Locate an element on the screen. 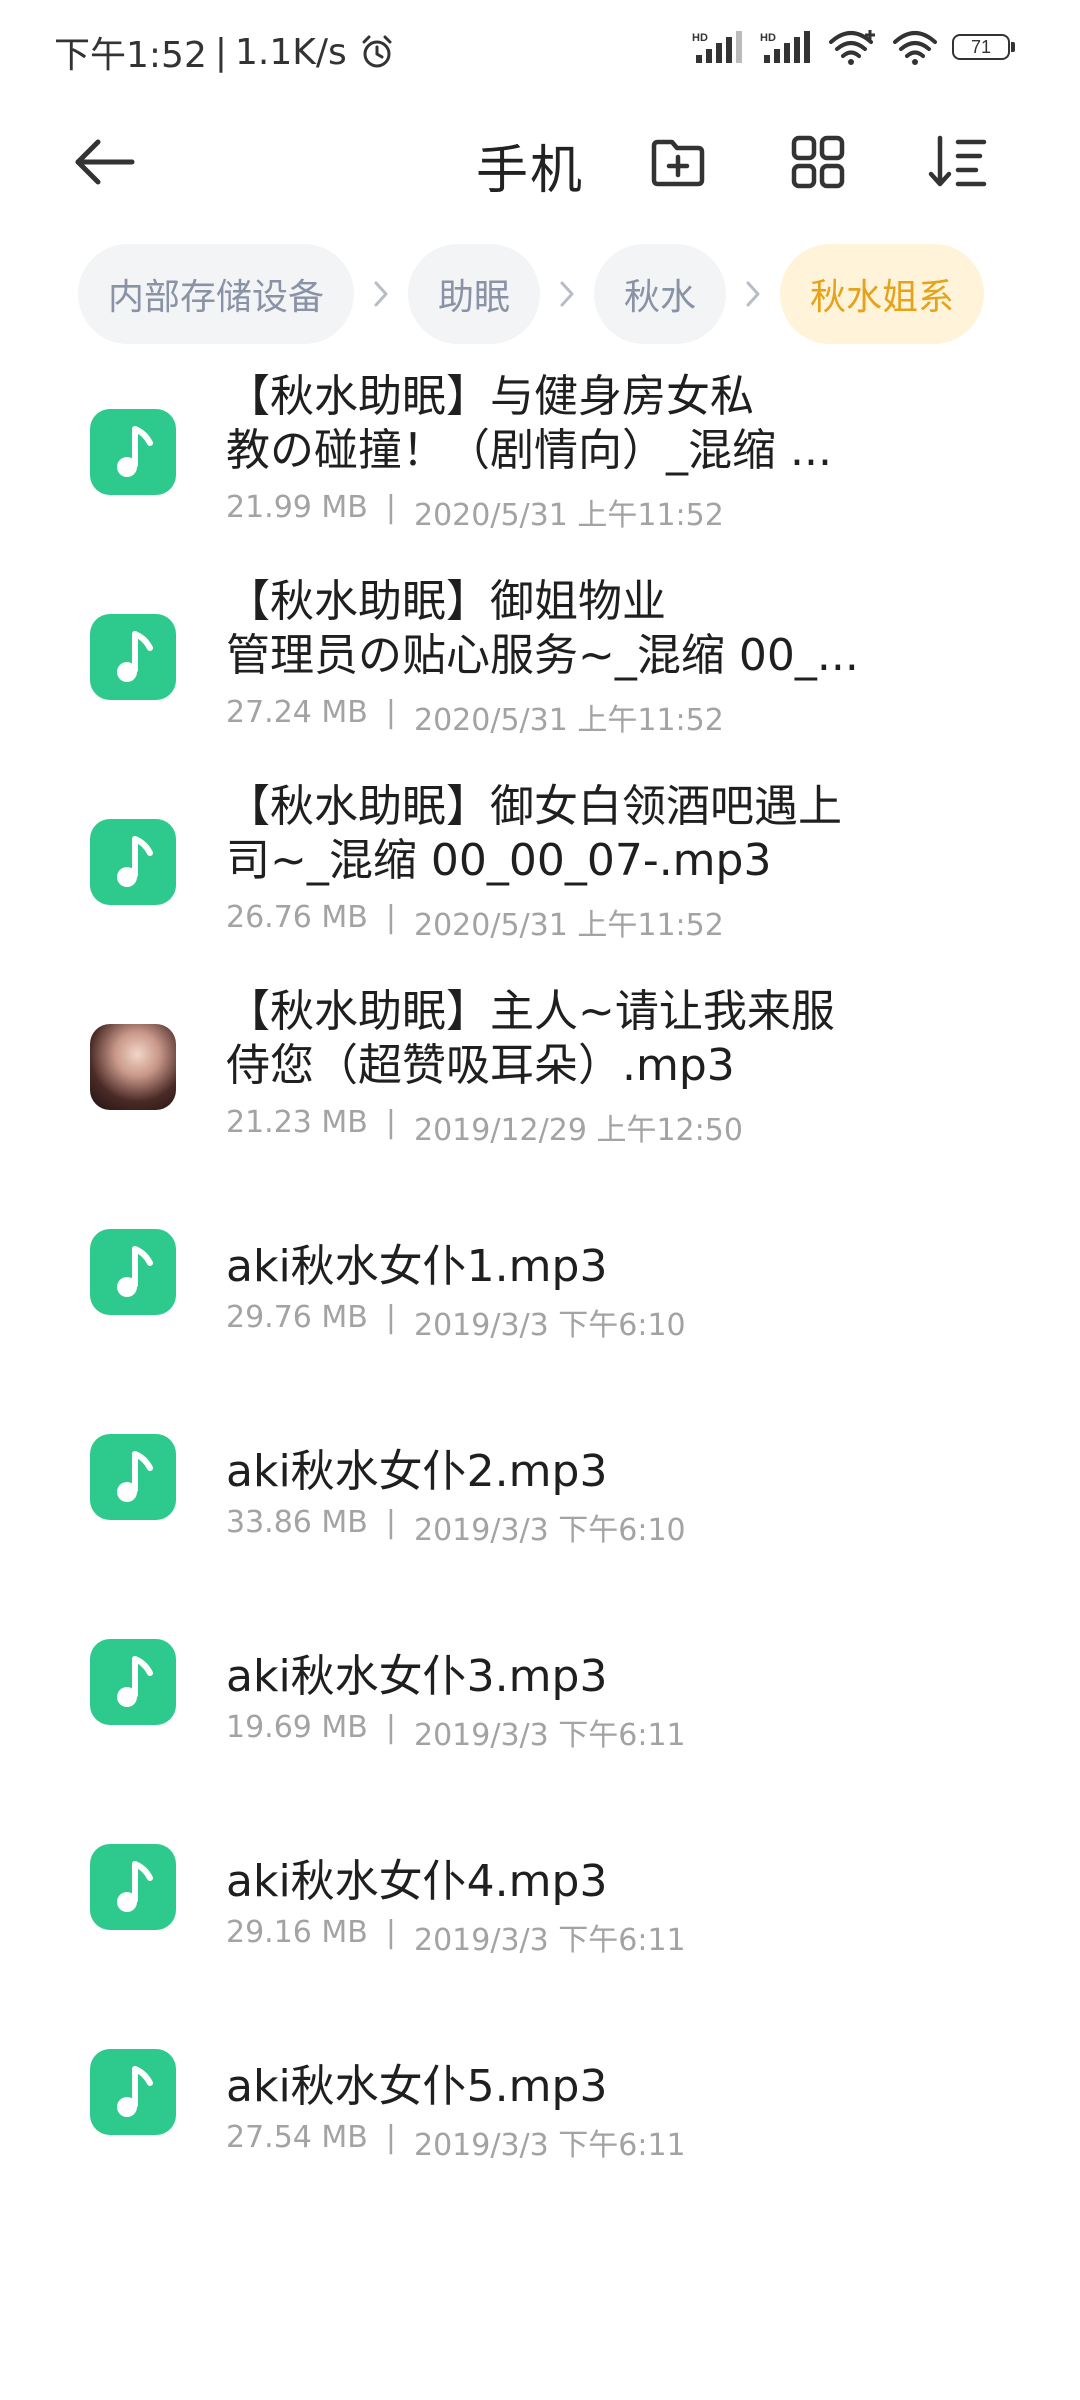 The image size is (1080, 2400). file-meta: 33.86 MB | 2019/3/3 下午6:10 is located at coordinates (456, 1527).